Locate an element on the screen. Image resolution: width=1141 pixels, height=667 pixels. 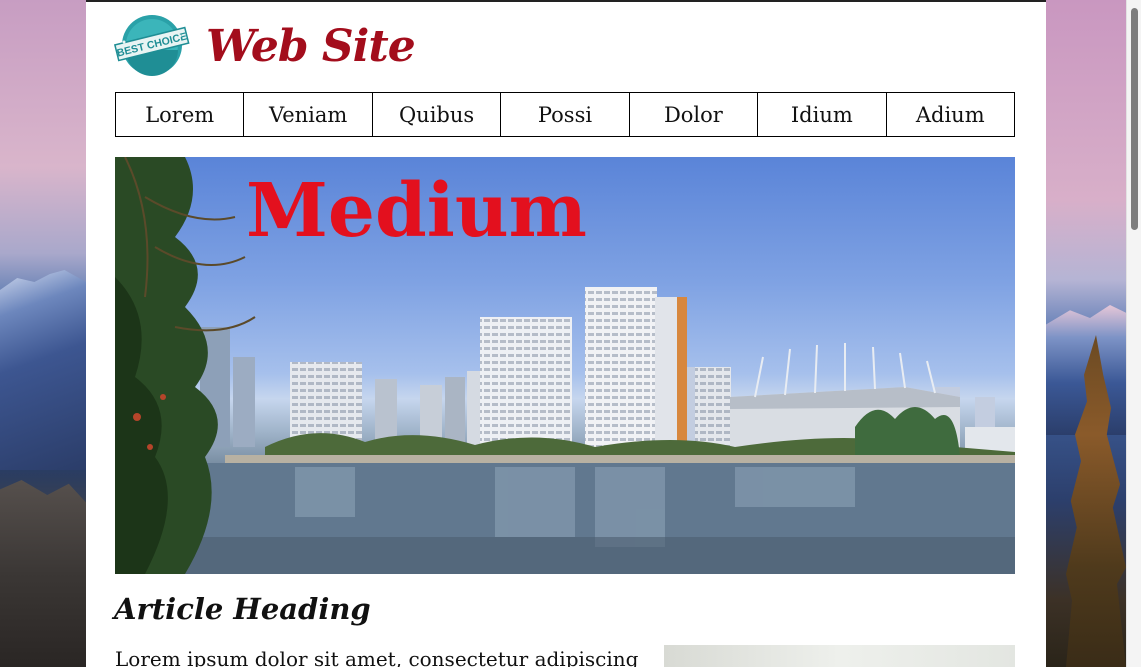
nav-item-possi: Possi is located at coordinates (564, 114).